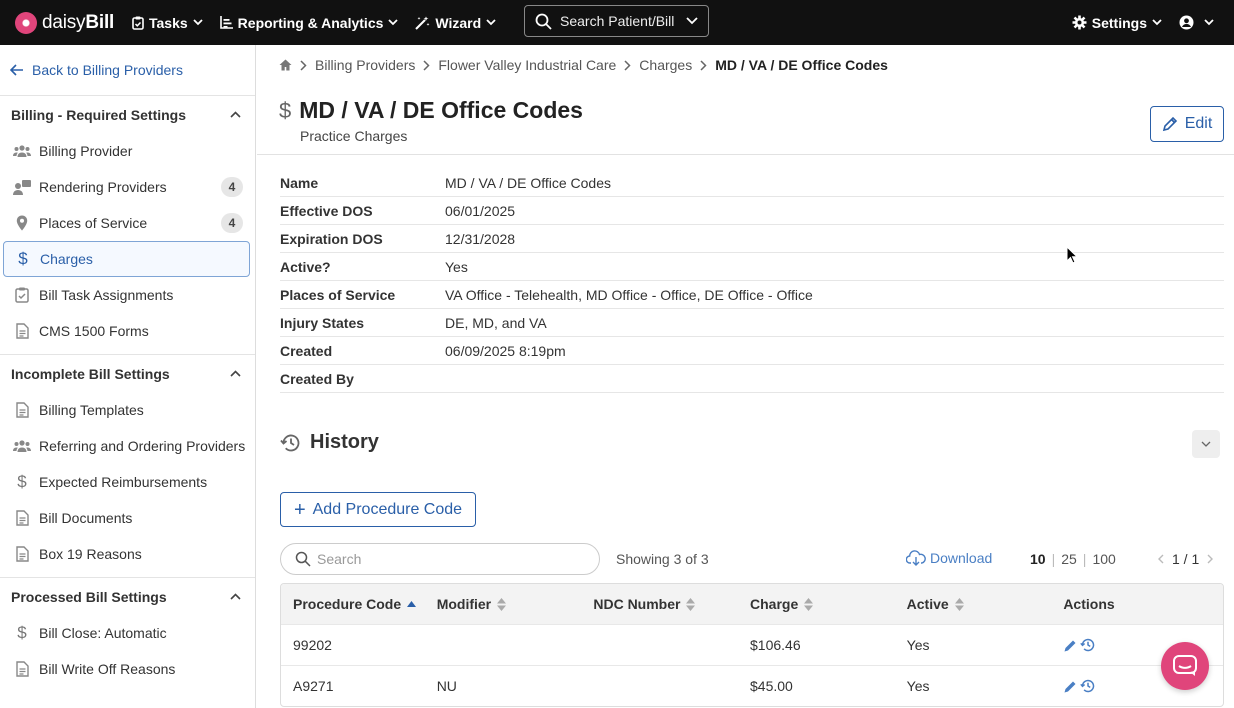 This screenshot has height=708, width=1234. I want to click on sidebar-item-box-19-reasons: Box 19 Reasons, so click(126, 554).